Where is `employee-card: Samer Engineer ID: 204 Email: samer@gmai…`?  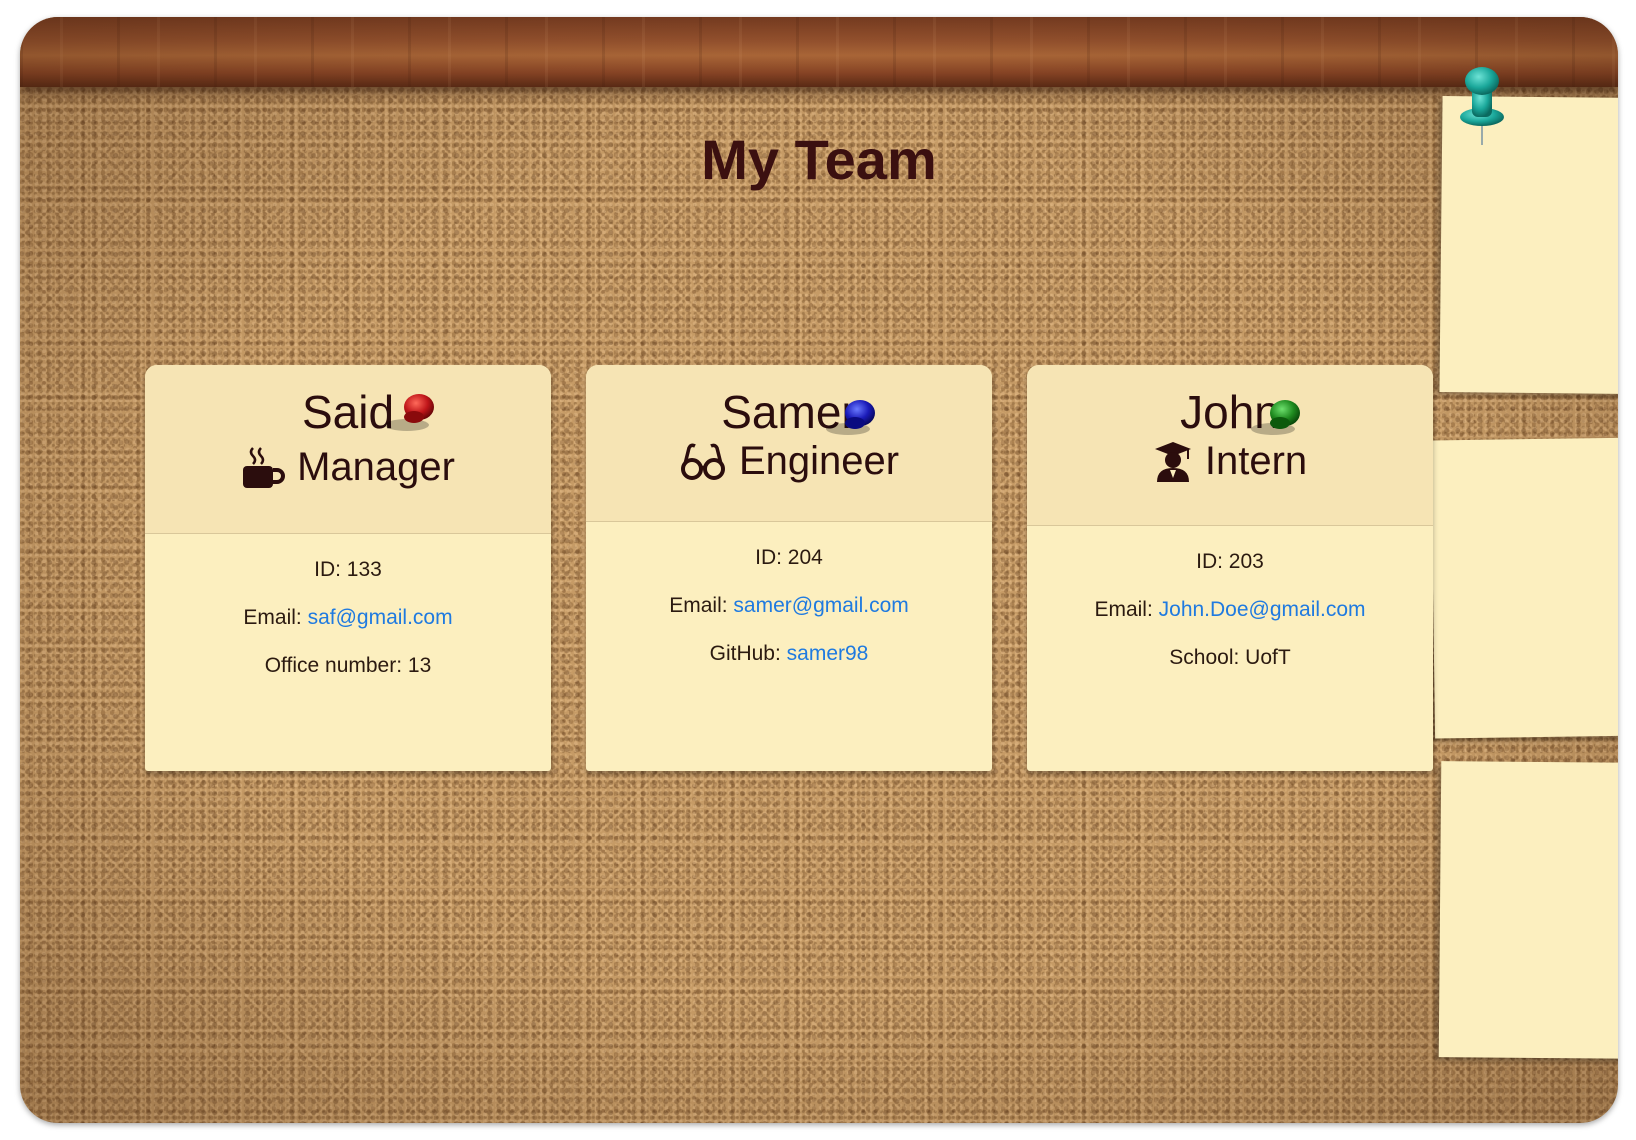
employee-card: Samer Engineer ID: 204 Email: samer@gmai… is located at coordinates (789, 568).